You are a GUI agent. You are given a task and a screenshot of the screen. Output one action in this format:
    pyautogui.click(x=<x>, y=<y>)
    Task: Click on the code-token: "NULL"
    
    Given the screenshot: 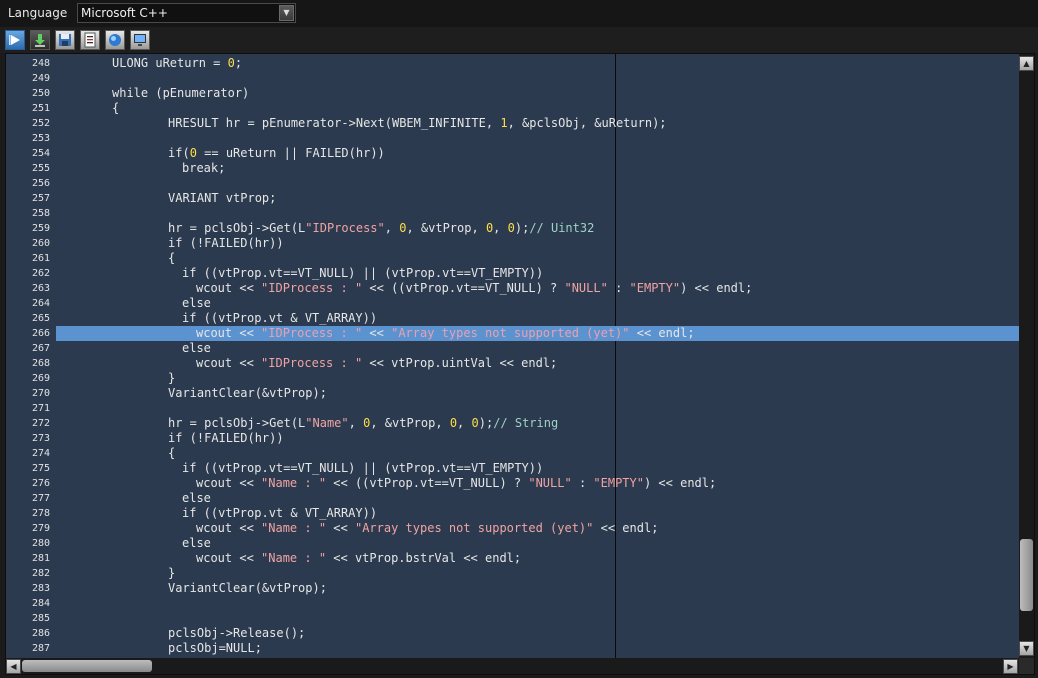 What is the action you would take?
    pyautogui.click(x=550, y=483)
    